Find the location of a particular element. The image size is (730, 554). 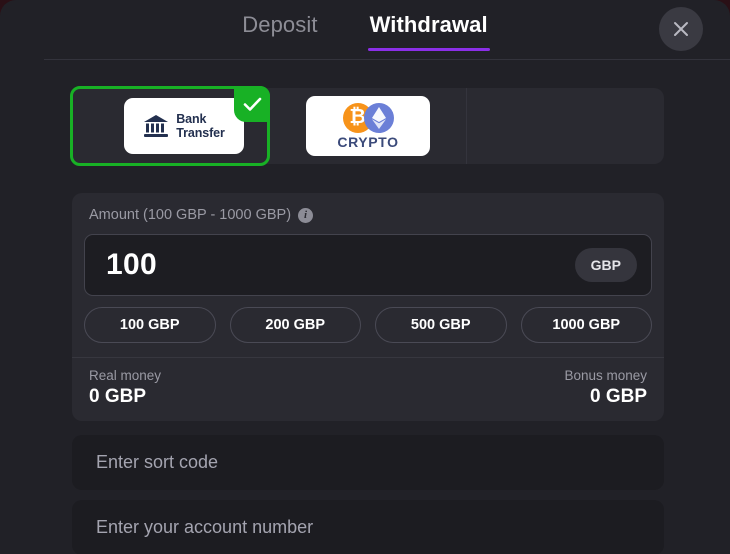

balance-row: Real money 0 GBP Bonus money 0 GBP is located at coordinates (368, 389).